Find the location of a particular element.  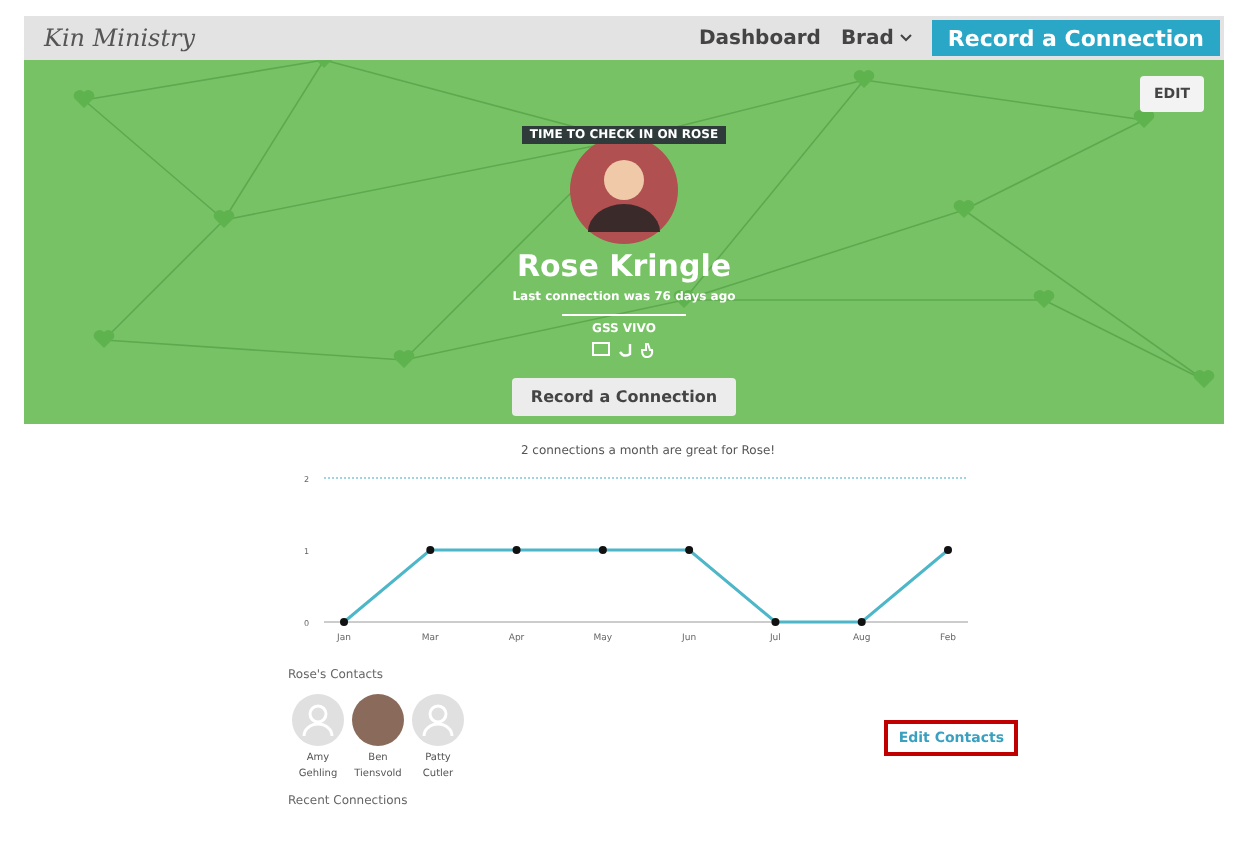

record-connection-button: Record a Connection is located at coordinates (624, 397).